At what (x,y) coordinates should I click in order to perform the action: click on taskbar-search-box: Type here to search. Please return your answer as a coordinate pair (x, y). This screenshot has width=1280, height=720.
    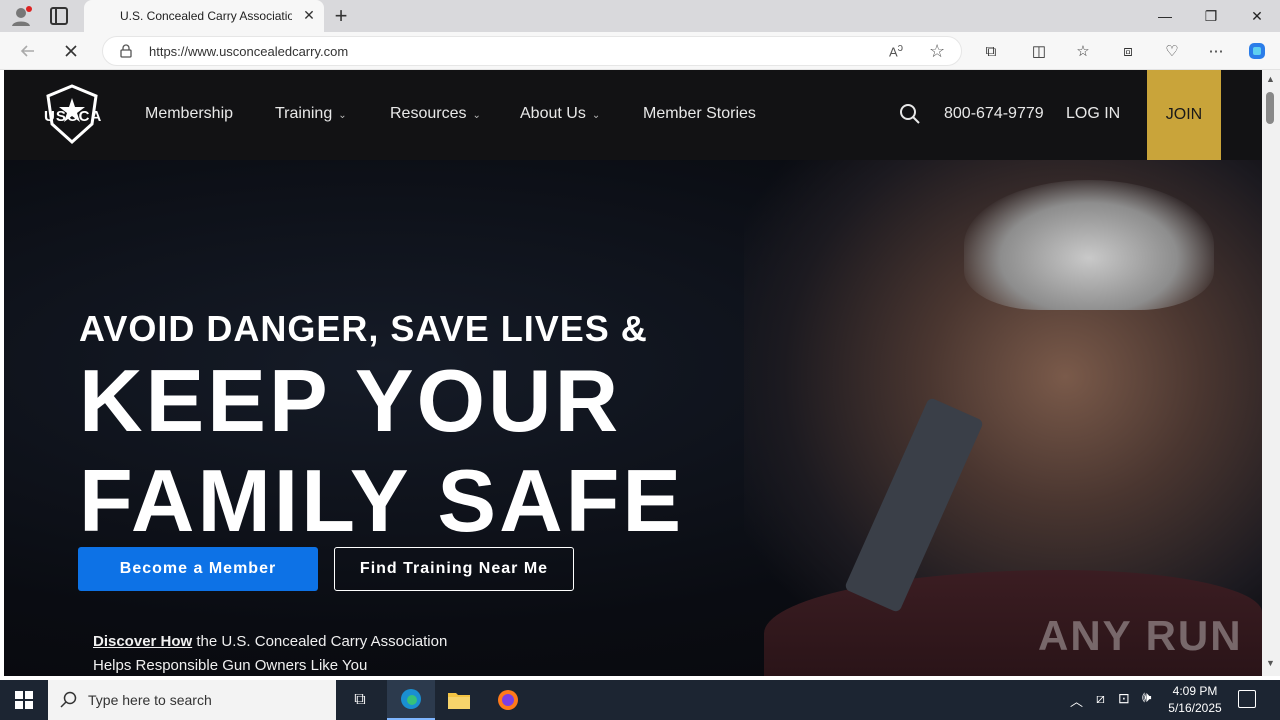
    Looking at the image, I should click on (192, 700).